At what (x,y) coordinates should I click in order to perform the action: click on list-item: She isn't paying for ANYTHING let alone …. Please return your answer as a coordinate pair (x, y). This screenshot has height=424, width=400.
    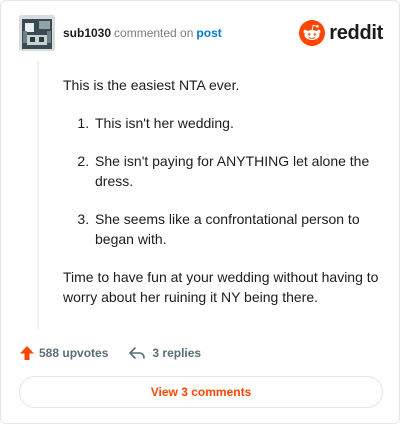
    Looking at the image, I should click on (237, 171).